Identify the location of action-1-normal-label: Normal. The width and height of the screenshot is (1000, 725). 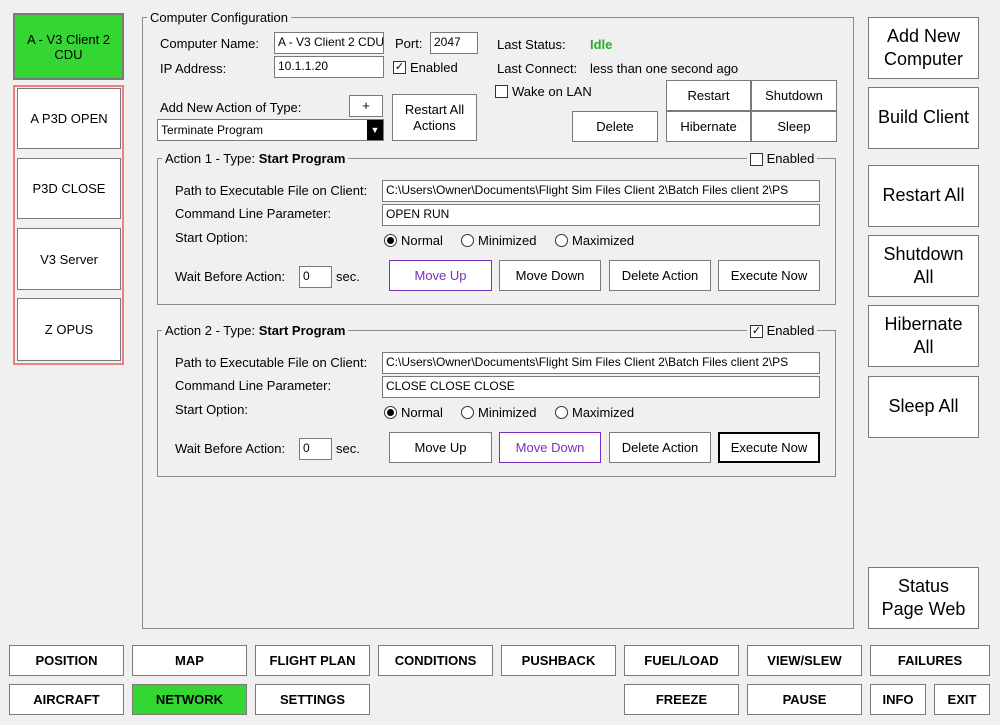
(422, 240).